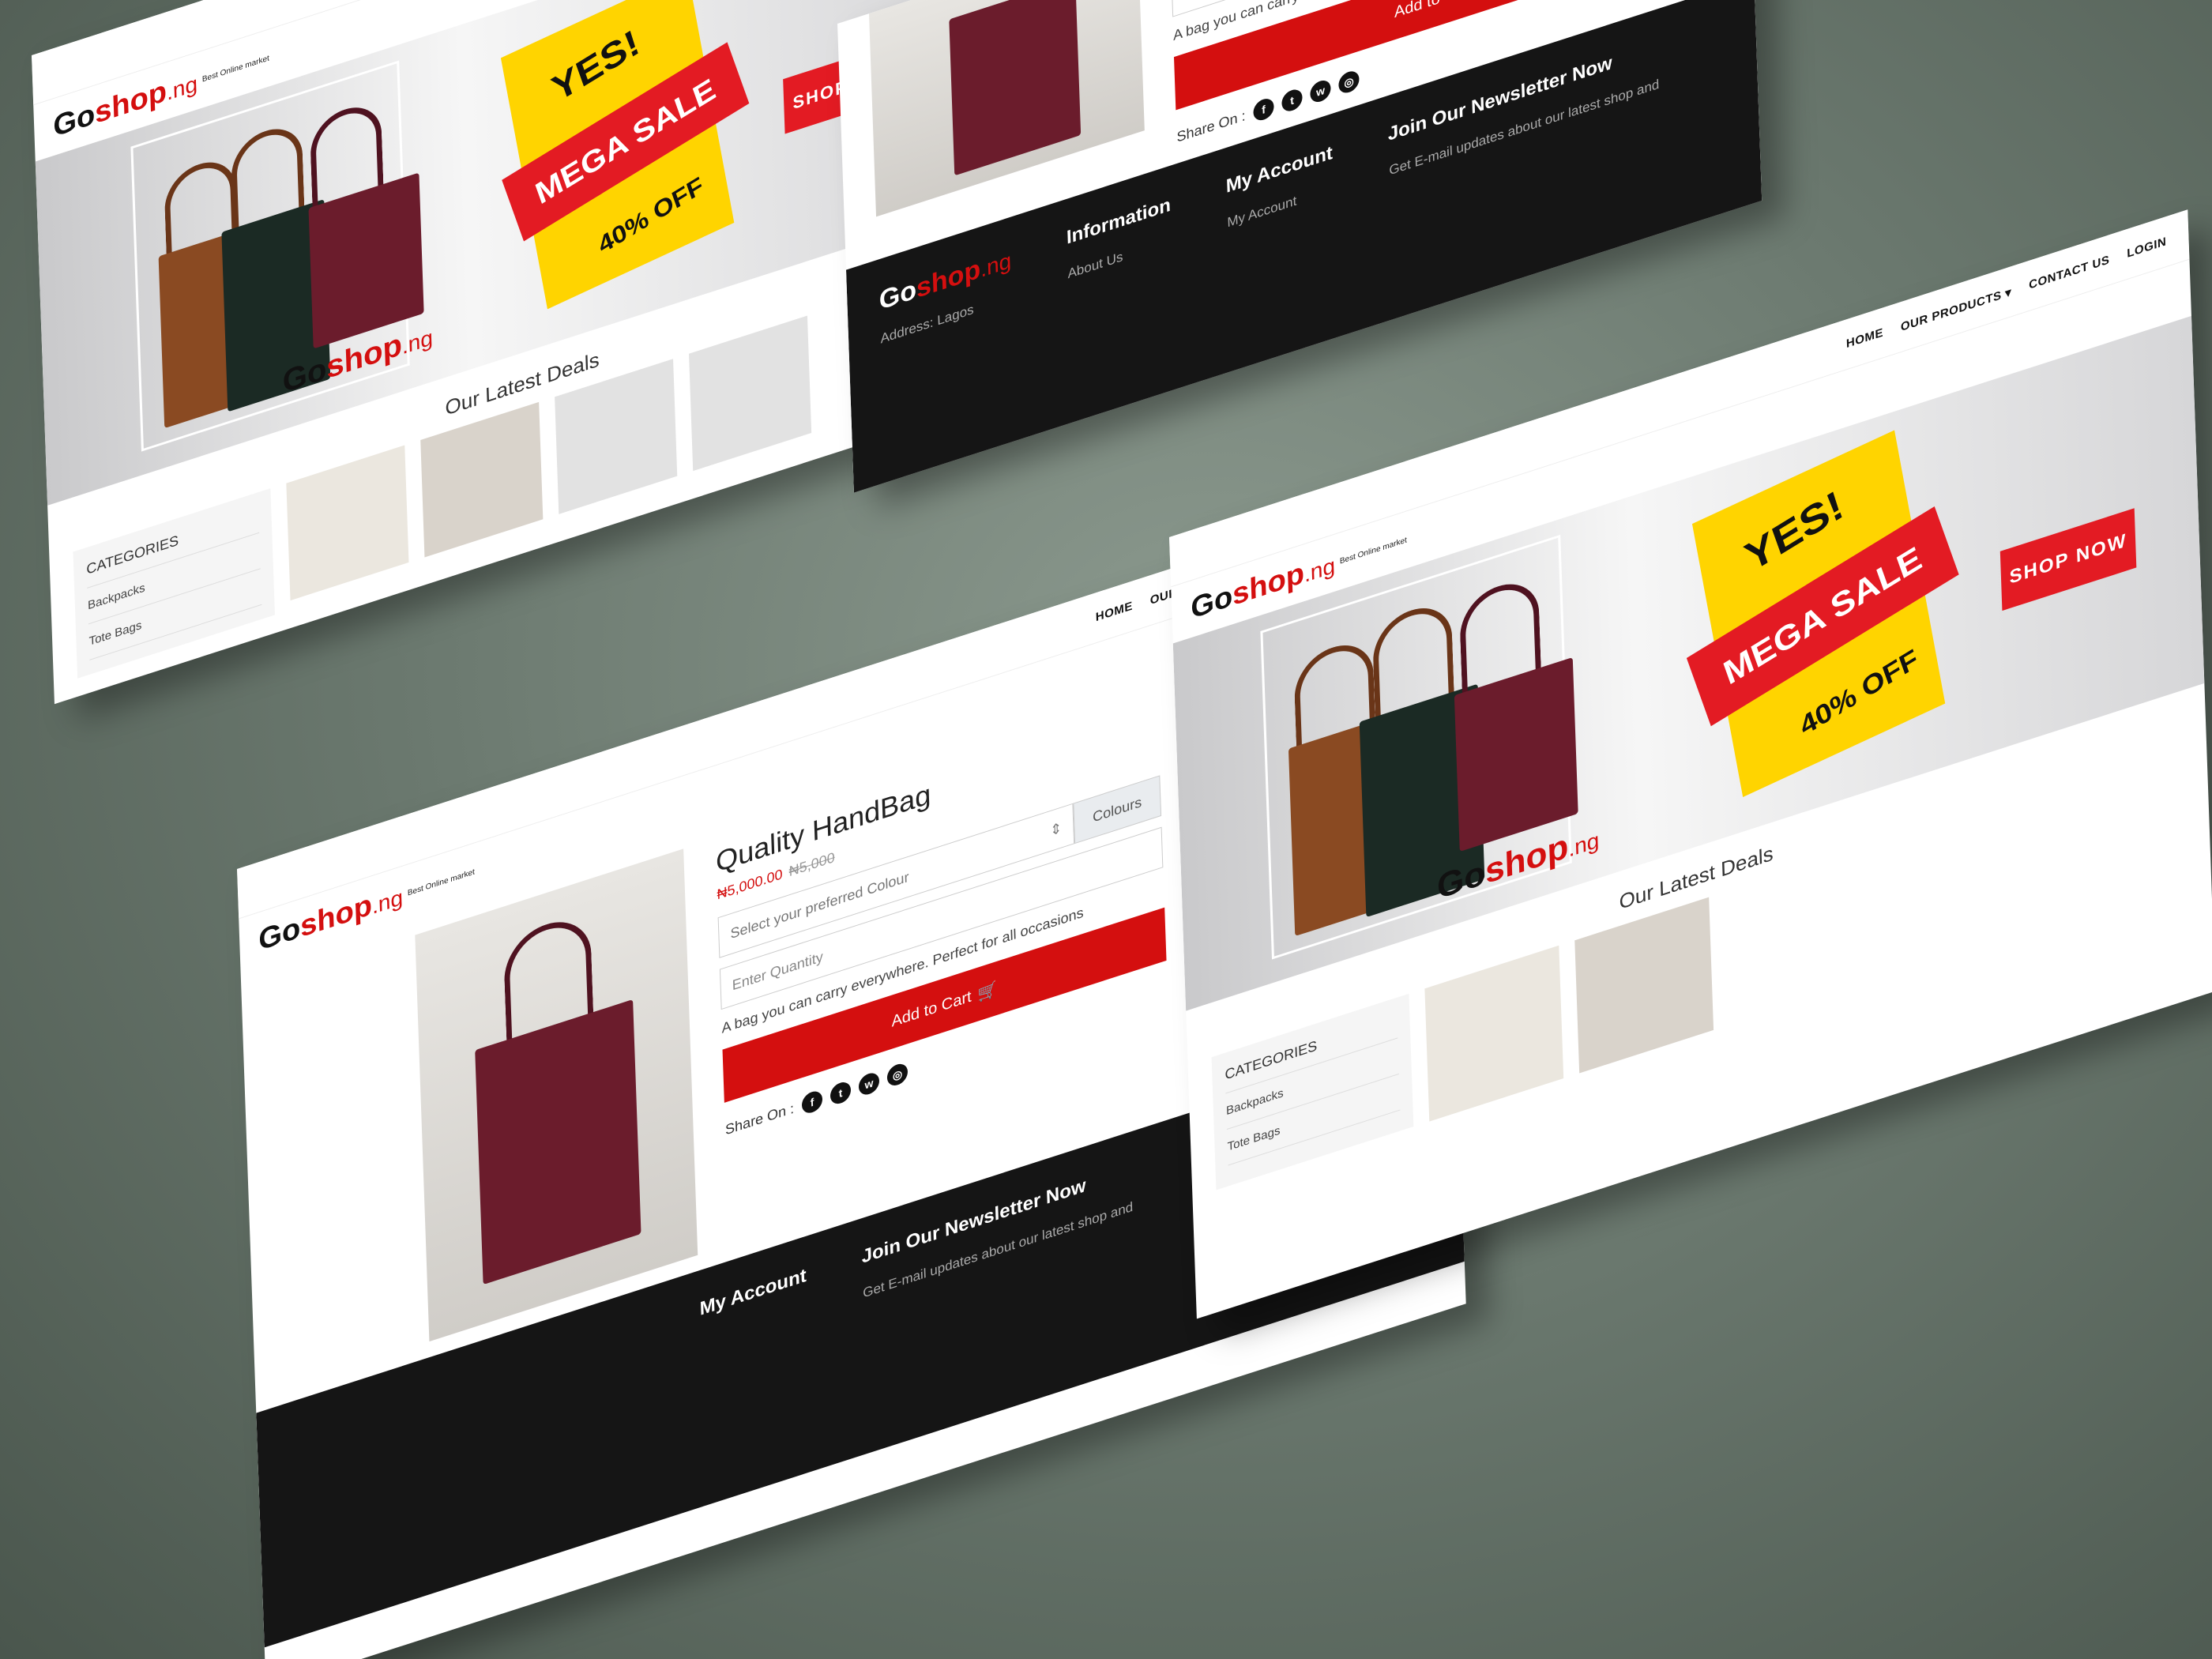 Image resolution: width=2212 pixels, height=1659 pixels. What do you see at coordinates (2147, 248) in the screenshot?
I see `nav-login: LOGIN` at bounding box center [2147, 248].